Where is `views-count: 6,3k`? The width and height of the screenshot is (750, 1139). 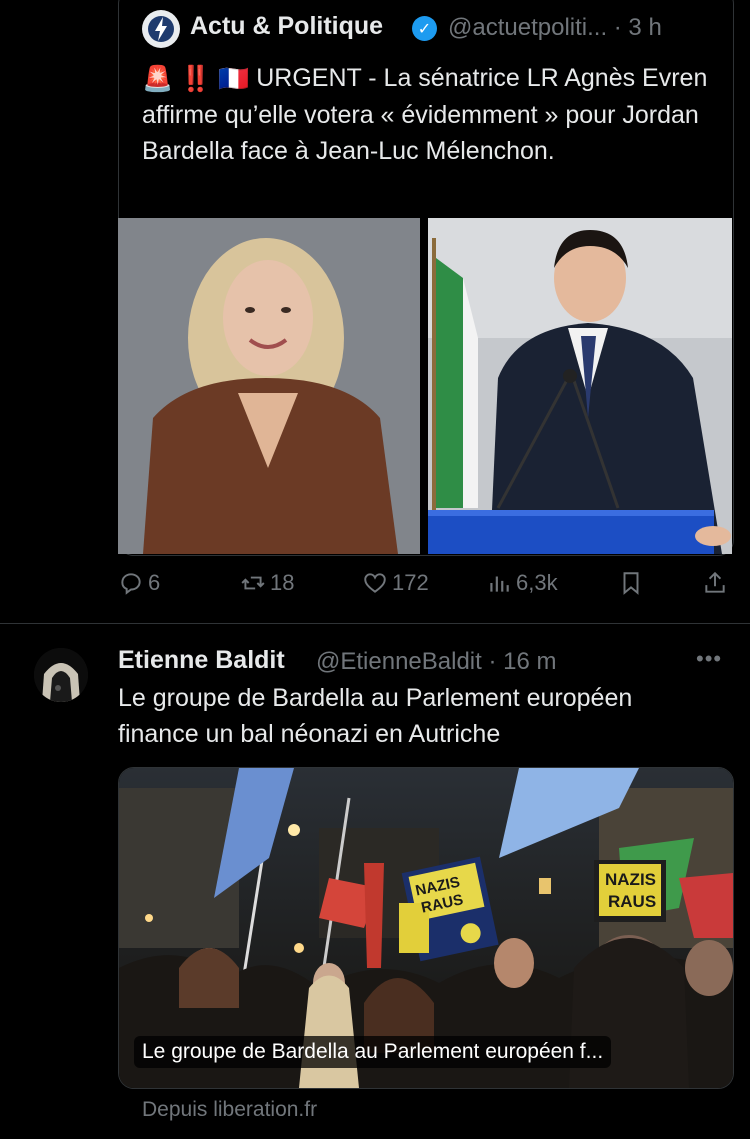 views-count: 6,3k is located at coordinates (537, 582).